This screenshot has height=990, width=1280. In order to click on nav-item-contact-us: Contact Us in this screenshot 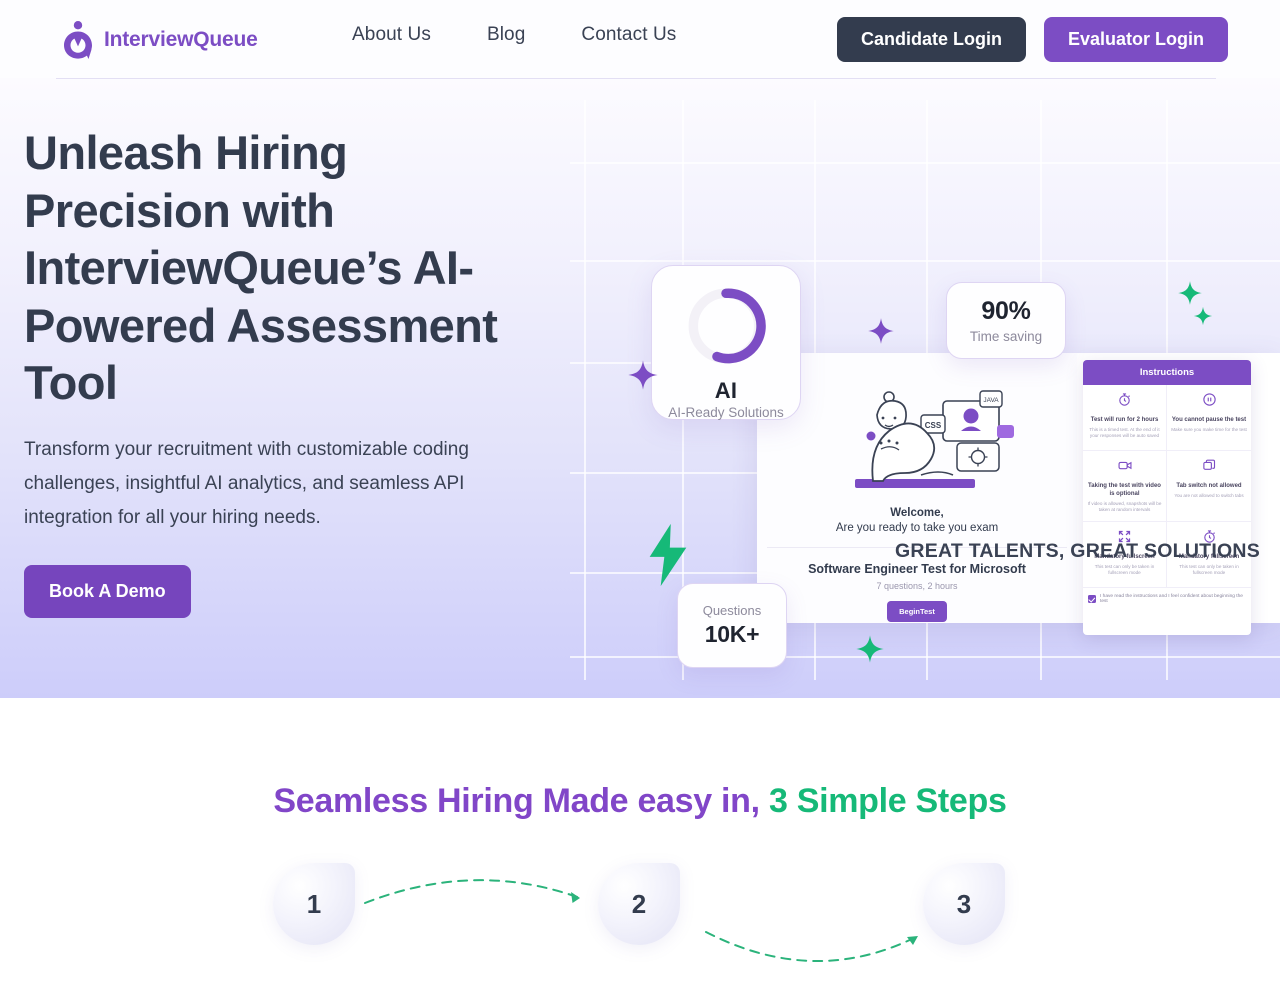, I will do `click(628, 35)`.